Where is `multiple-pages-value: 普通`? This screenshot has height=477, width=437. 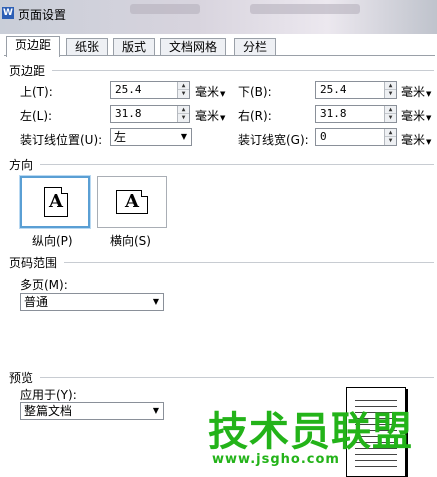
multiple-pages-value: 普通 is located at coordinates (36, 302).